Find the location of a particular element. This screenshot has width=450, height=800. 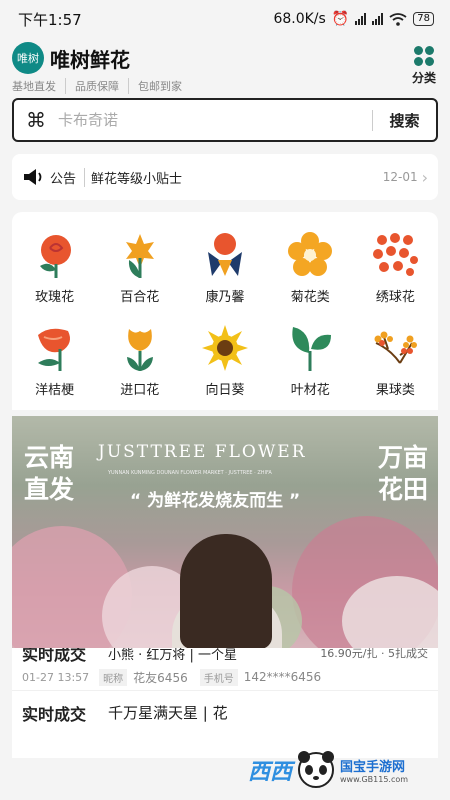

search-bar: ⌘ 搜索 is located at coordinates (225, 120).